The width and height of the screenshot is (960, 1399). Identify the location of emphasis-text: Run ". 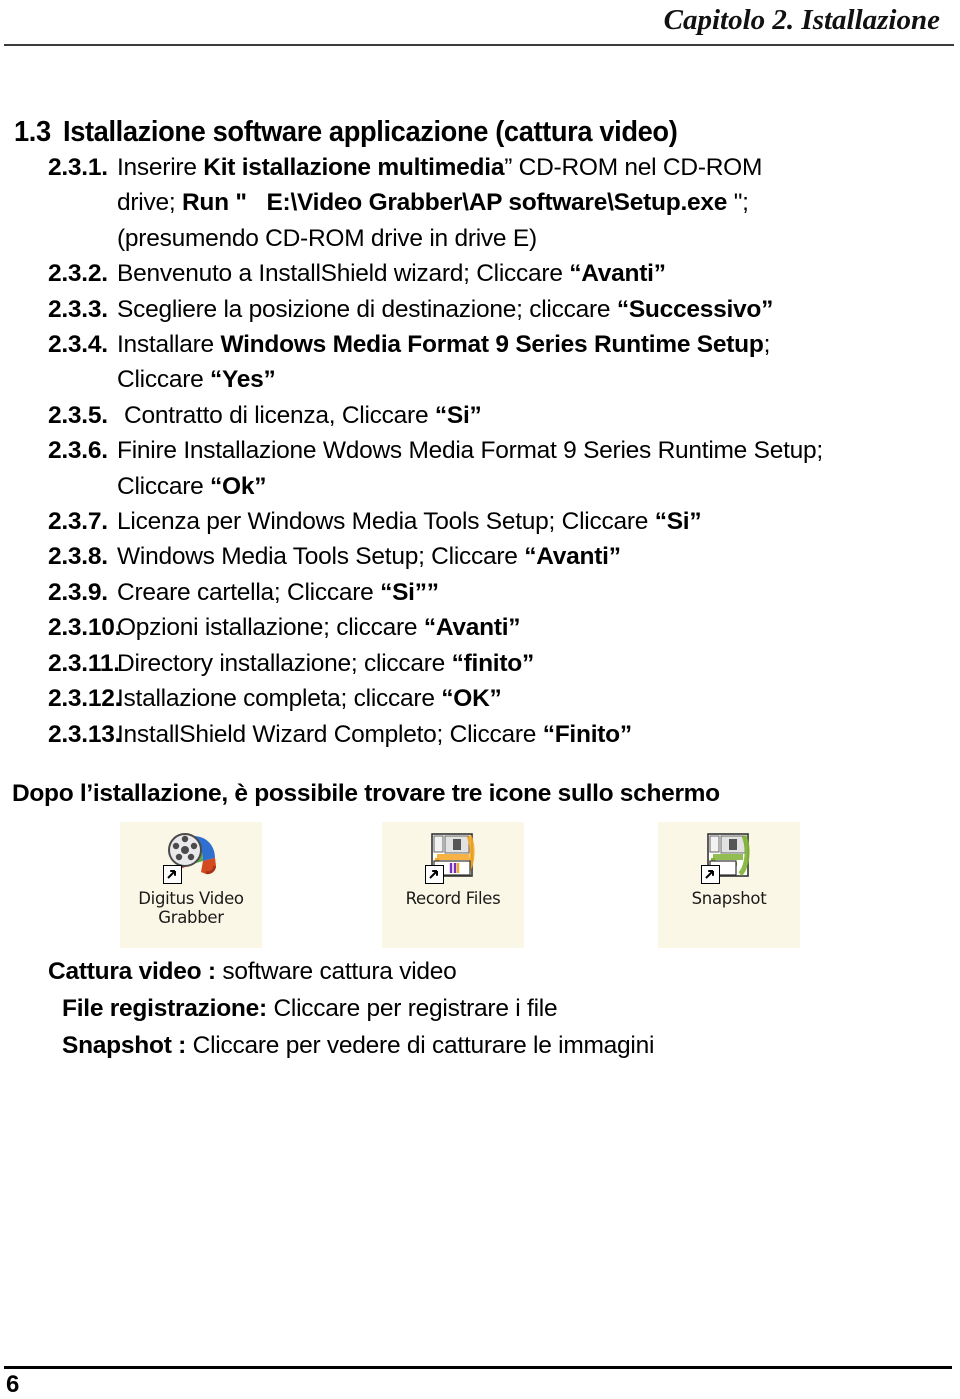
(214, 203).